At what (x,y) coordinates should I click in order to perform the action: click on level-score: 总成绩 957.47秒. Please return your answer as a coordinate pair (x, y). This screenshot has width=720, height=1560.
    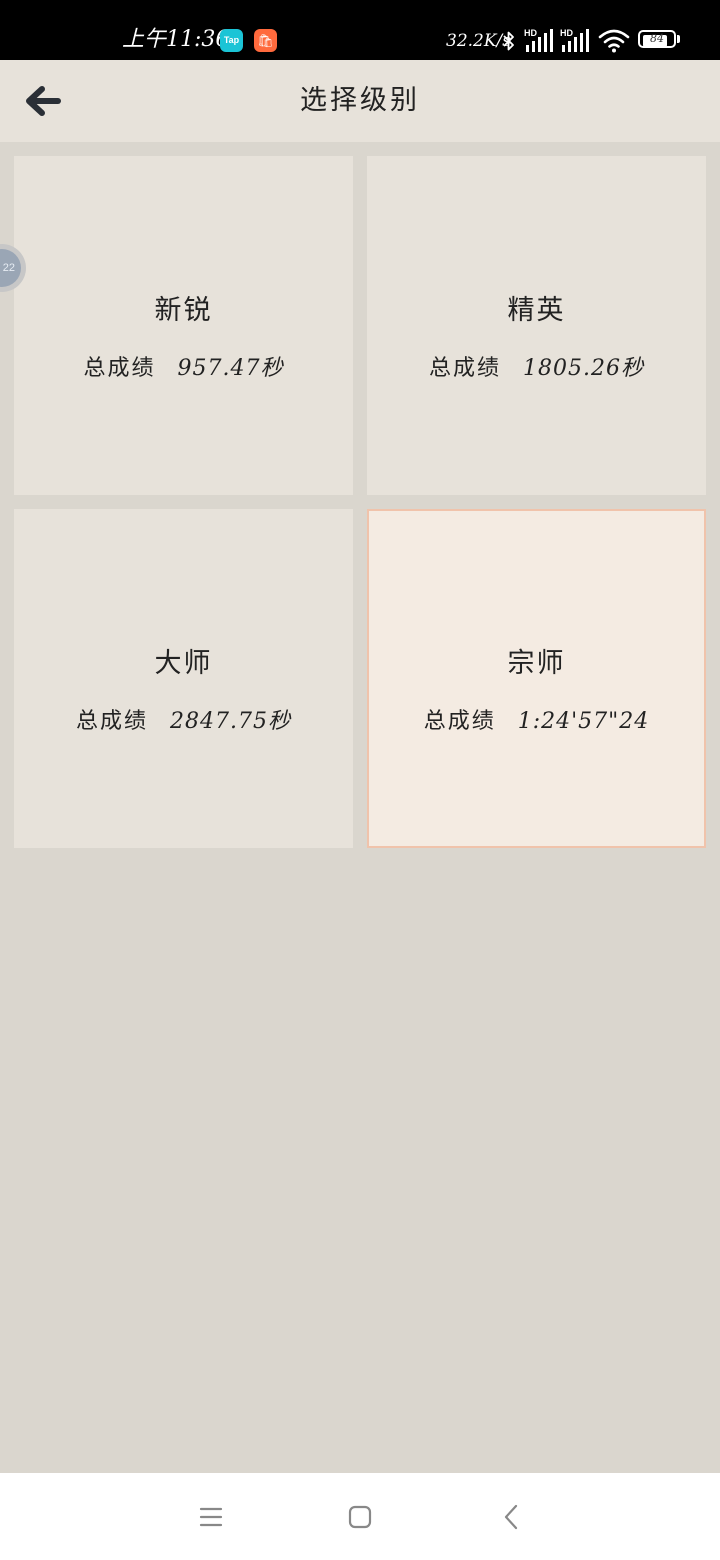
    Looking at the image, I should click on (183, 369).